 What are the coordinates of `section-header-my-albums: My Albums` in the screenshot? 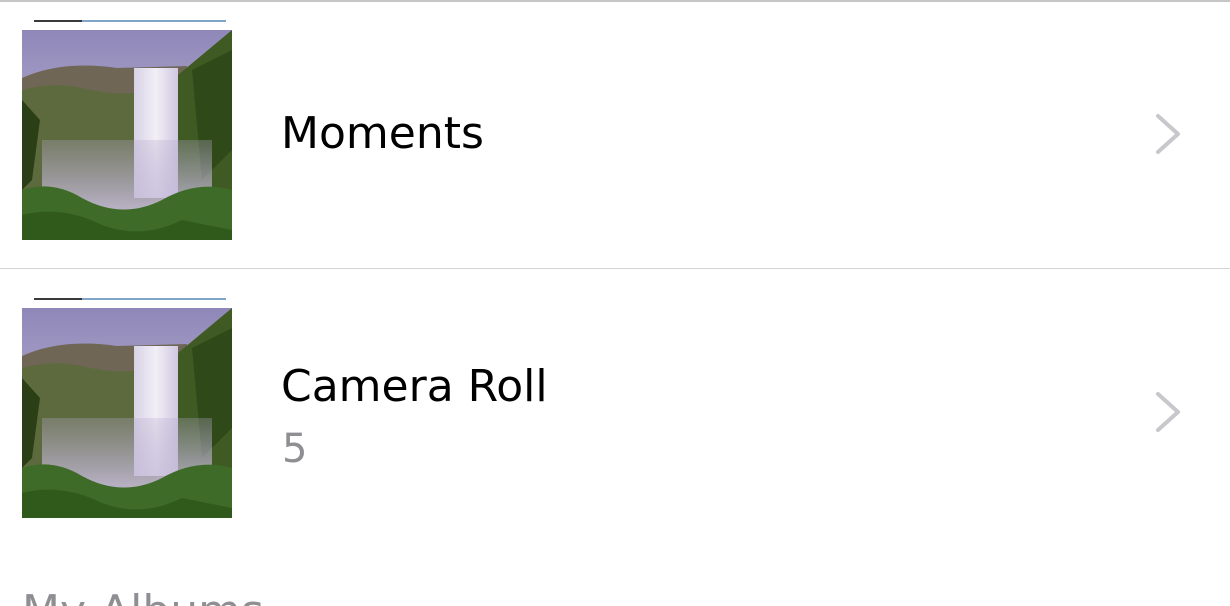 It's located at (143, 598).